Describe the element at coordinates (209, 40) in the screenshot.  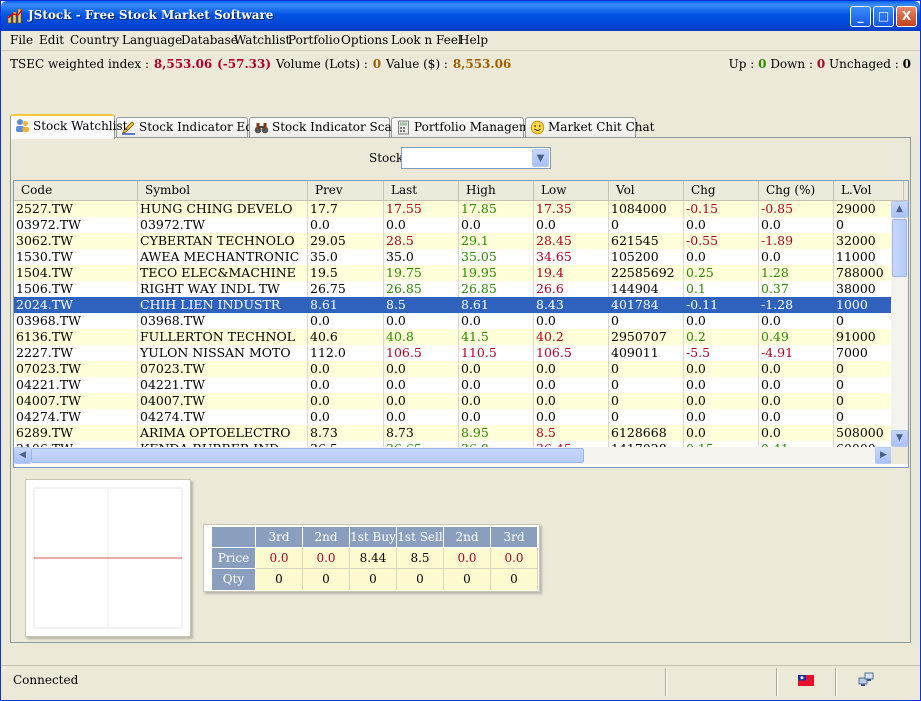
I see `menu-database: Database` at that location.